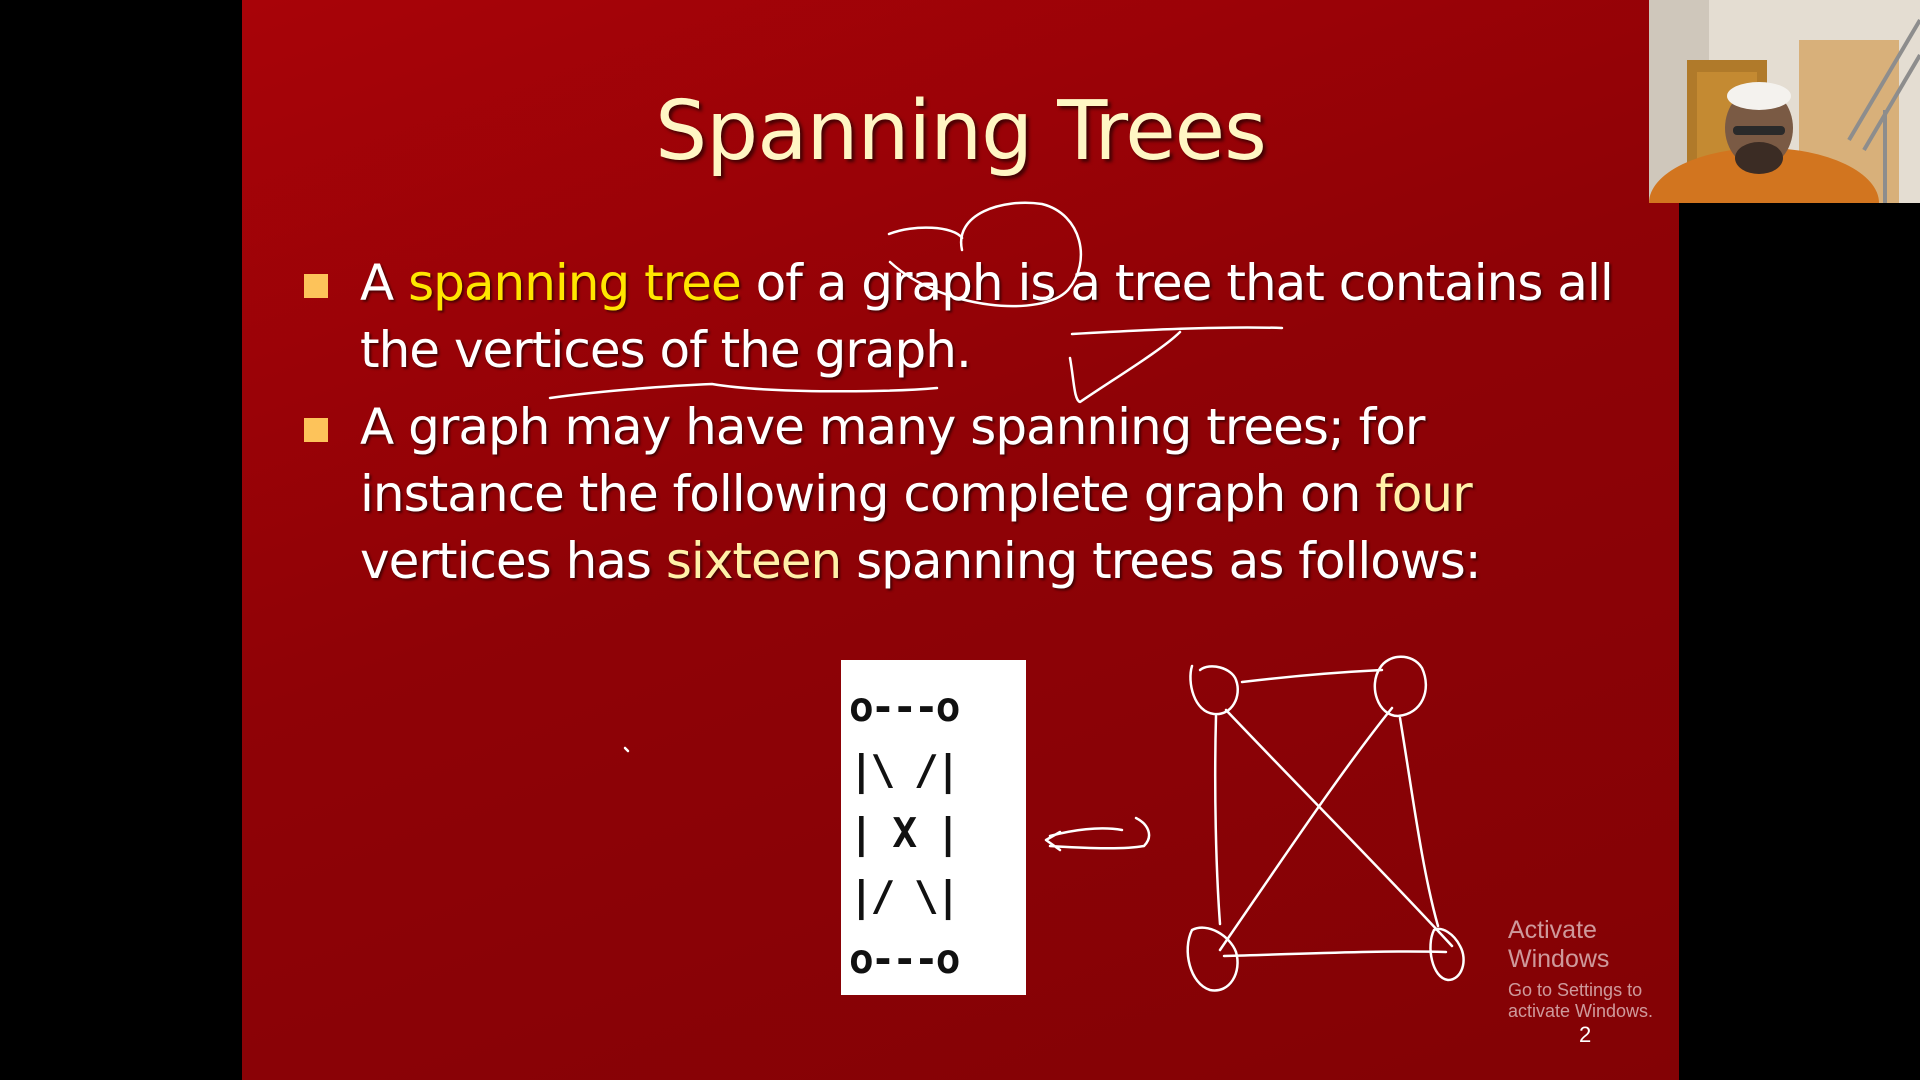  What do you see at coordinates (1585, 1034) in the screenshot?
I see `slide-page-number: 2` at bounding box center [1585, 1034].